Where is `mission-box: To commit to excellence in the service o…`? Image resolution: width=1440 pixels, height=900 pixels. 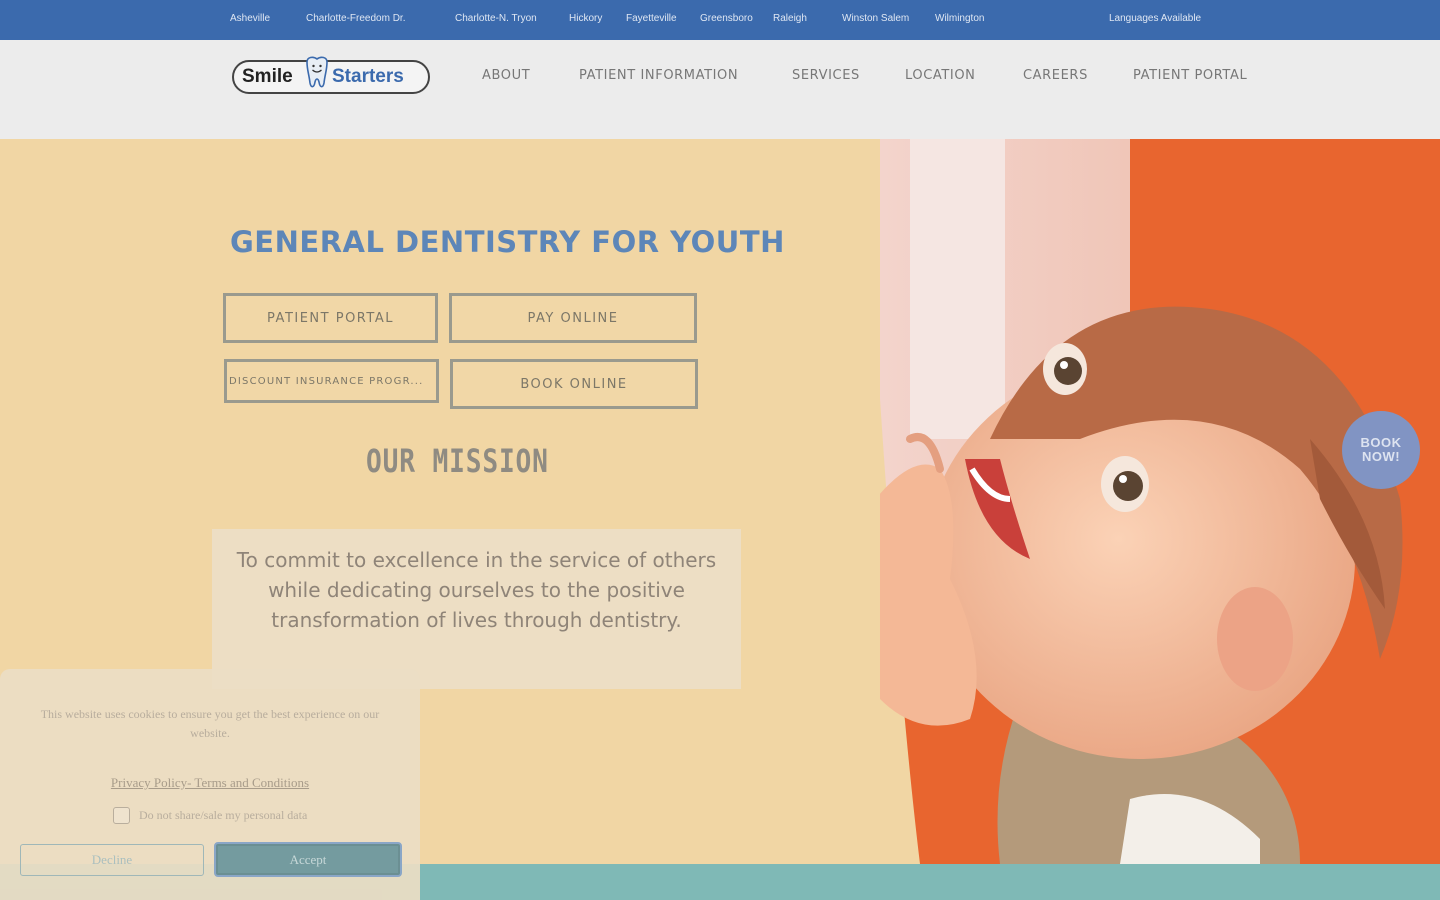 mission-box: To commit to excellence in the service o… is located at coordinates (476, 609).